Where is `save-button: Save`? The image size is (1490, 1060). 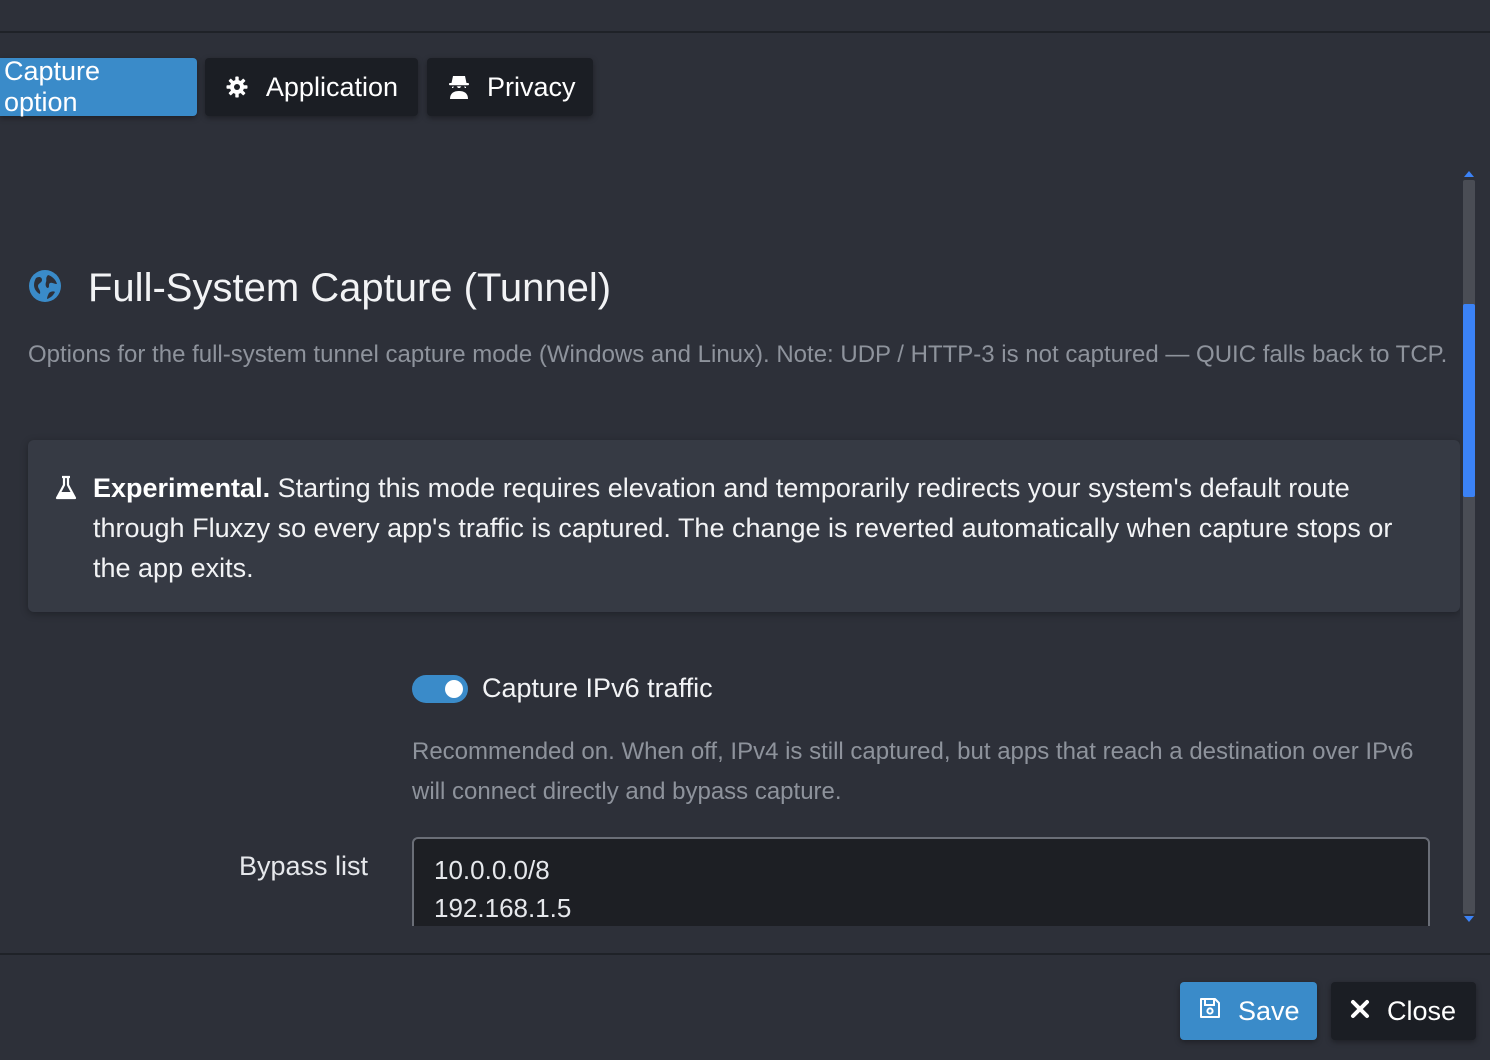
save-button: Save is located at coordinates (1248, 1011).